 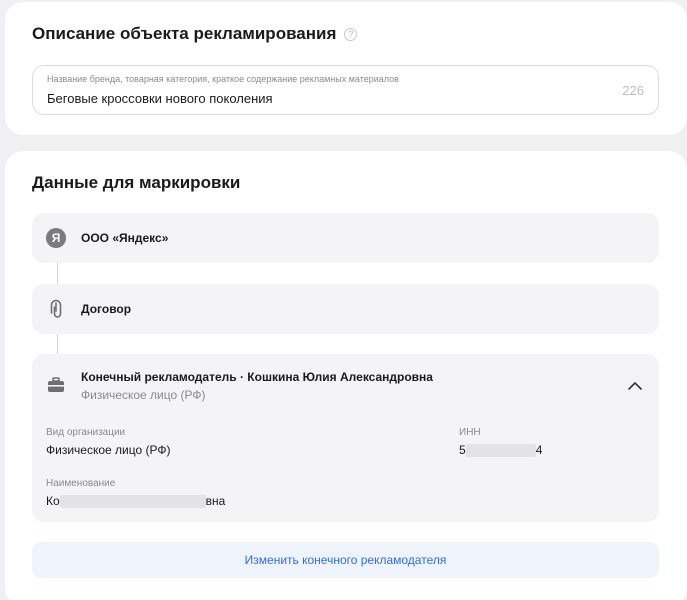 What do you see at coordinates (125, 238) in the screenshot?
I see `org-label: ООО «Яндекс»` at bounding box center [125, 238].